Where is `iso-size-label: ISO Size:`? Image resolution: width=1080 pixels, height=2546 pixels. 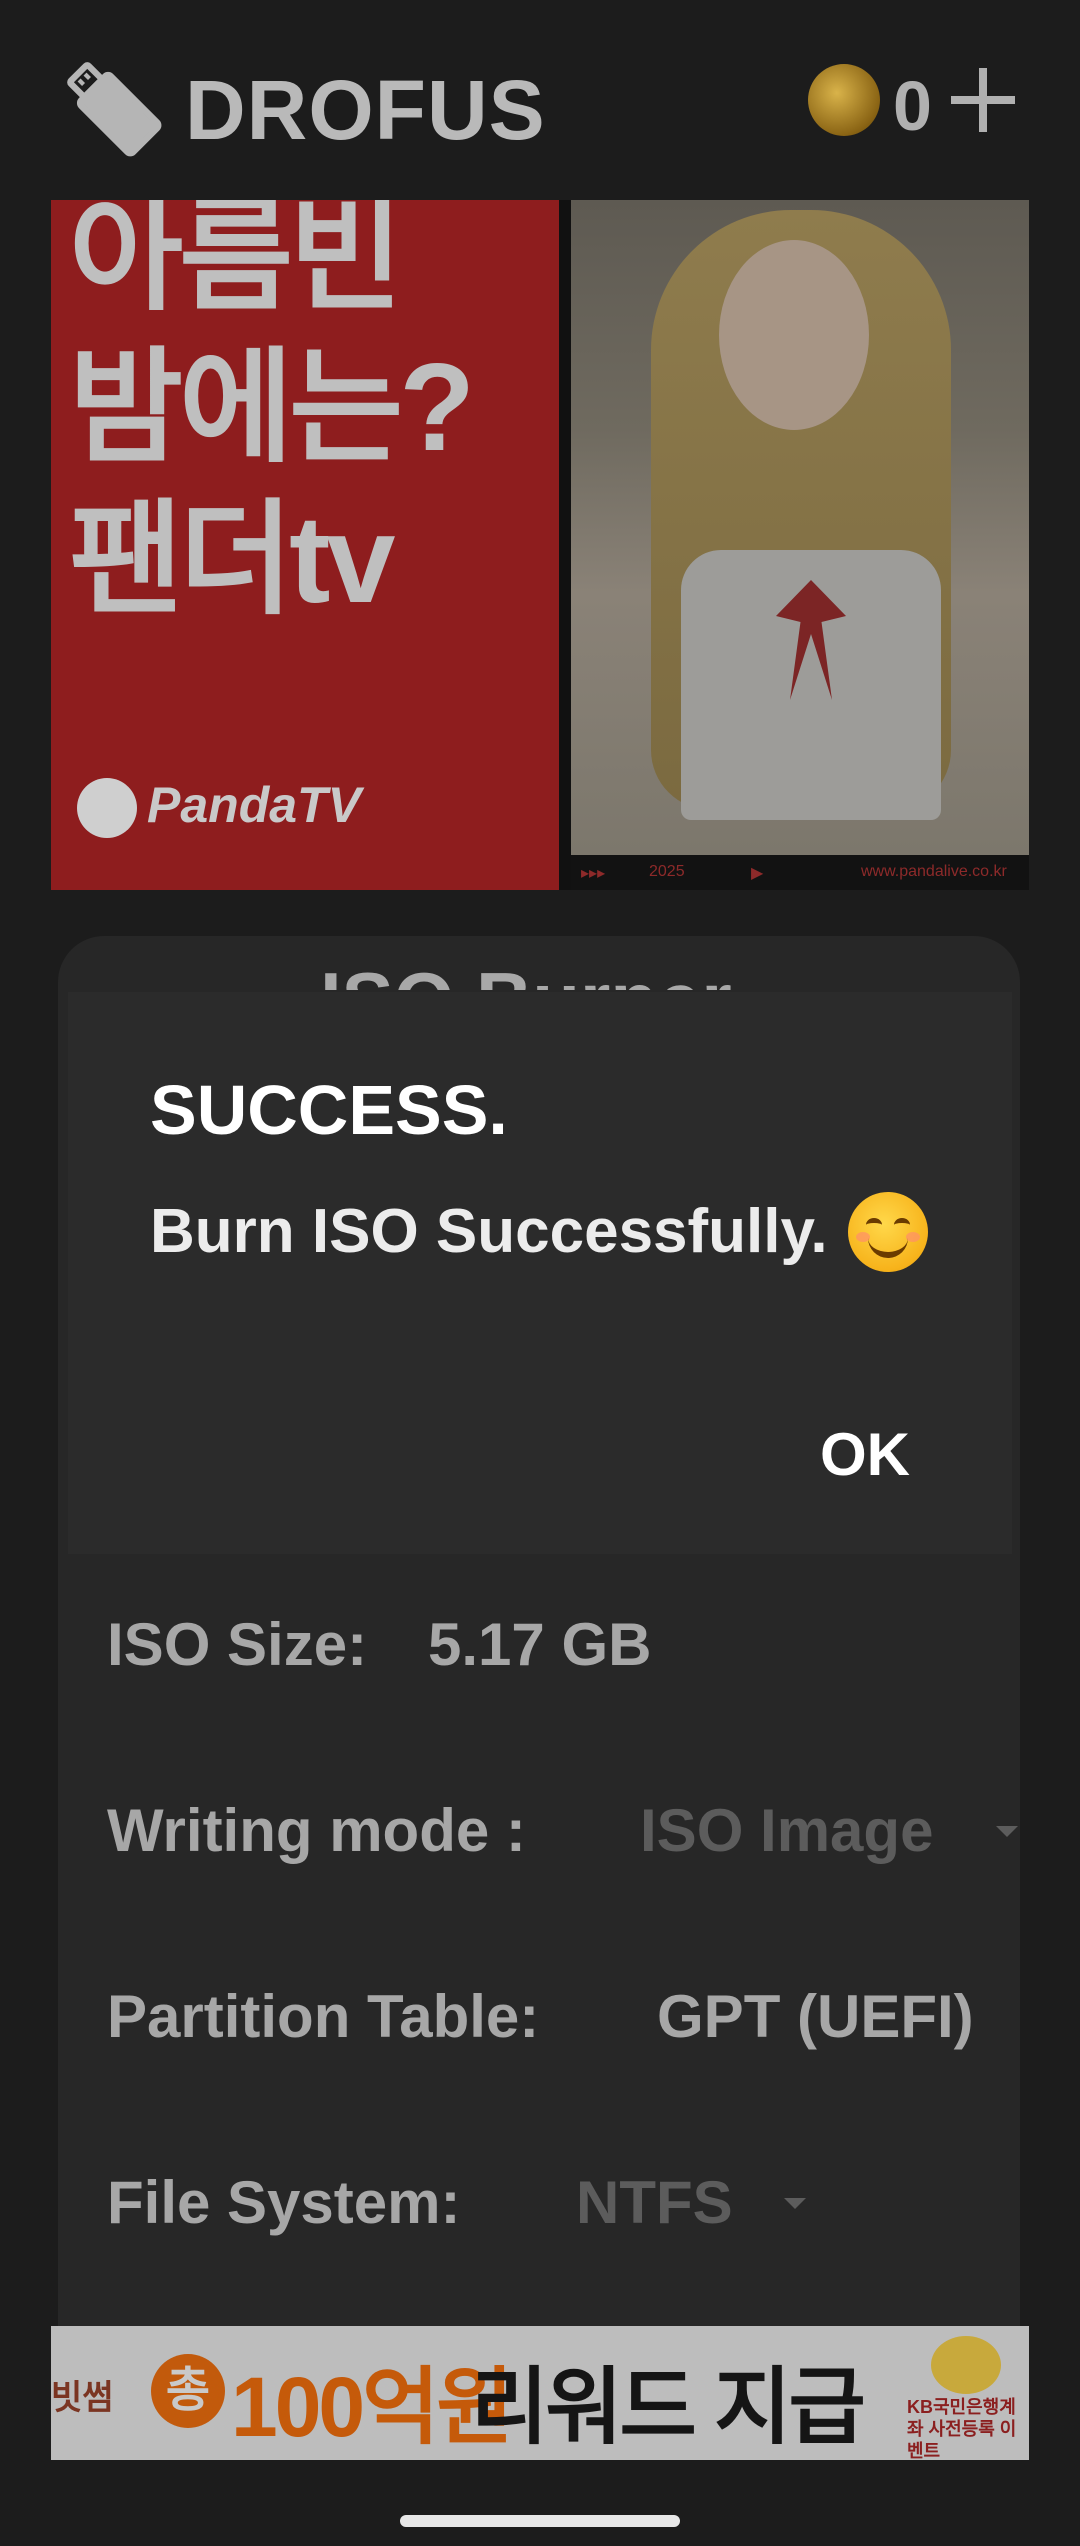 iso-size-label: ISO Size: is located at coordinates (237, 1644).